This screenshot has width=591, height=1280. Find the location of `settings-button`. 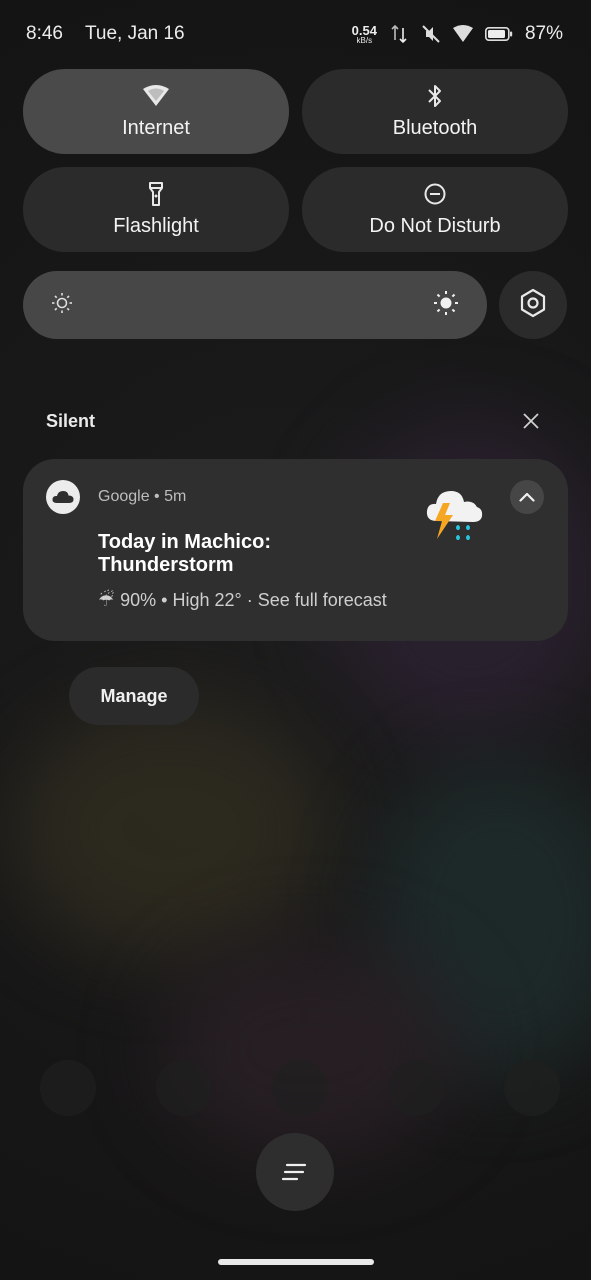

settings-button is located at coordinates (533, 305).